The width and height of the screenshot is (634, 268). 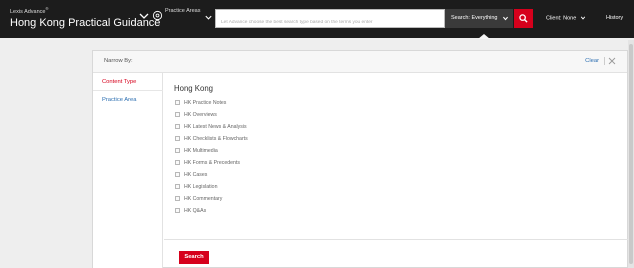 I want to click on dropdown-caret, so click(x=484, y=36).